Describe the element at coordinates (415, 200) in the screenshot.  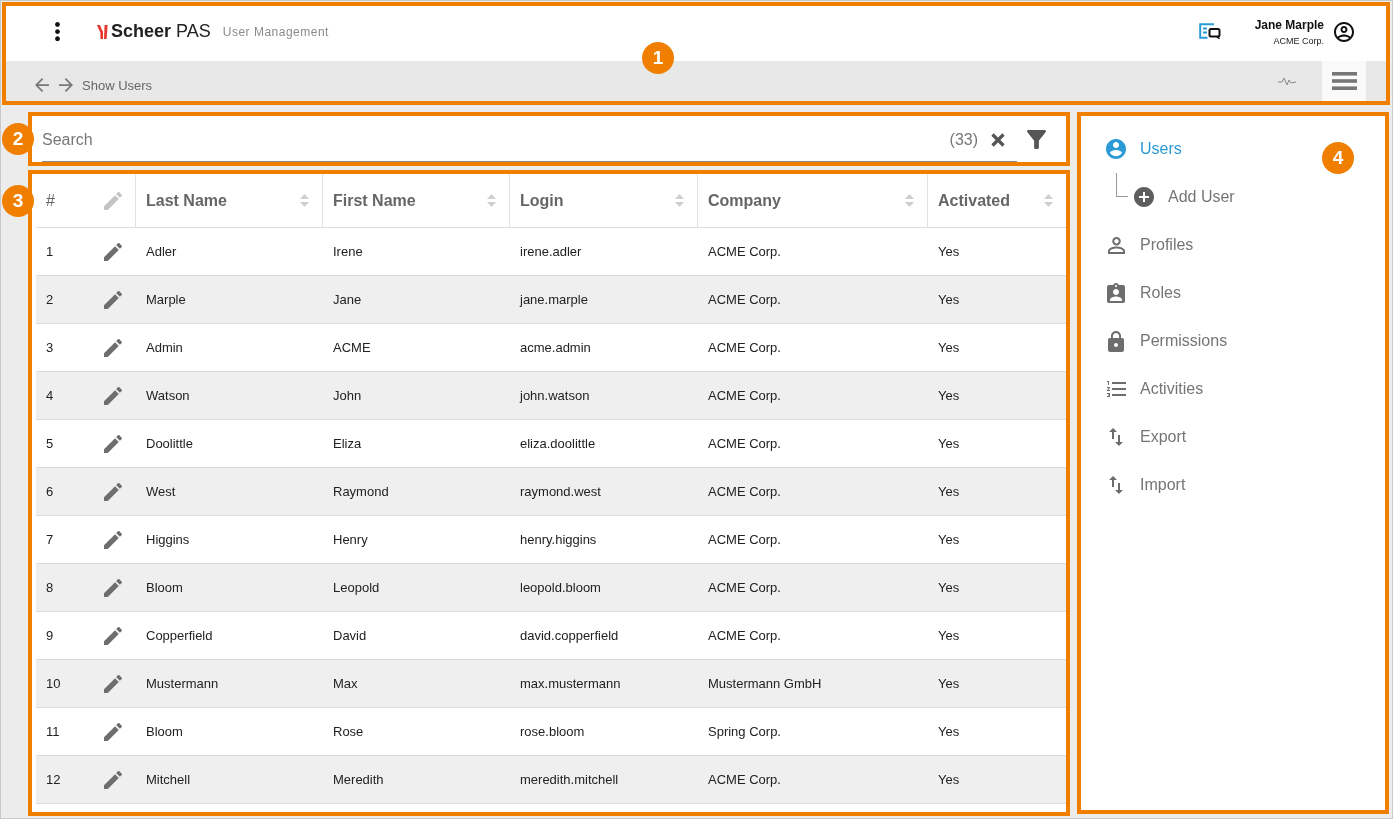
I see `column-header: First Name` at that location.